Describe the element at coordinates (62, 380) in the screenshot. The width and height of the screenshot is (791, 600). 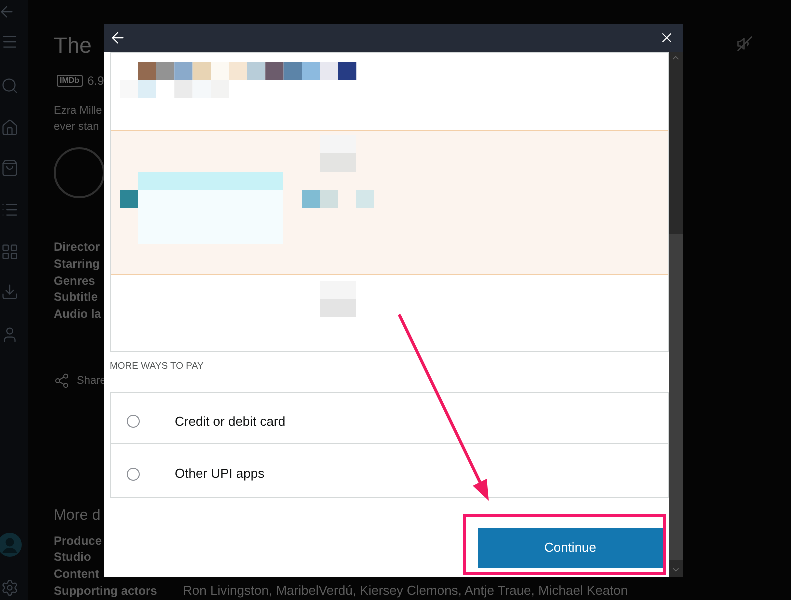
I see `share-icon` at that location.